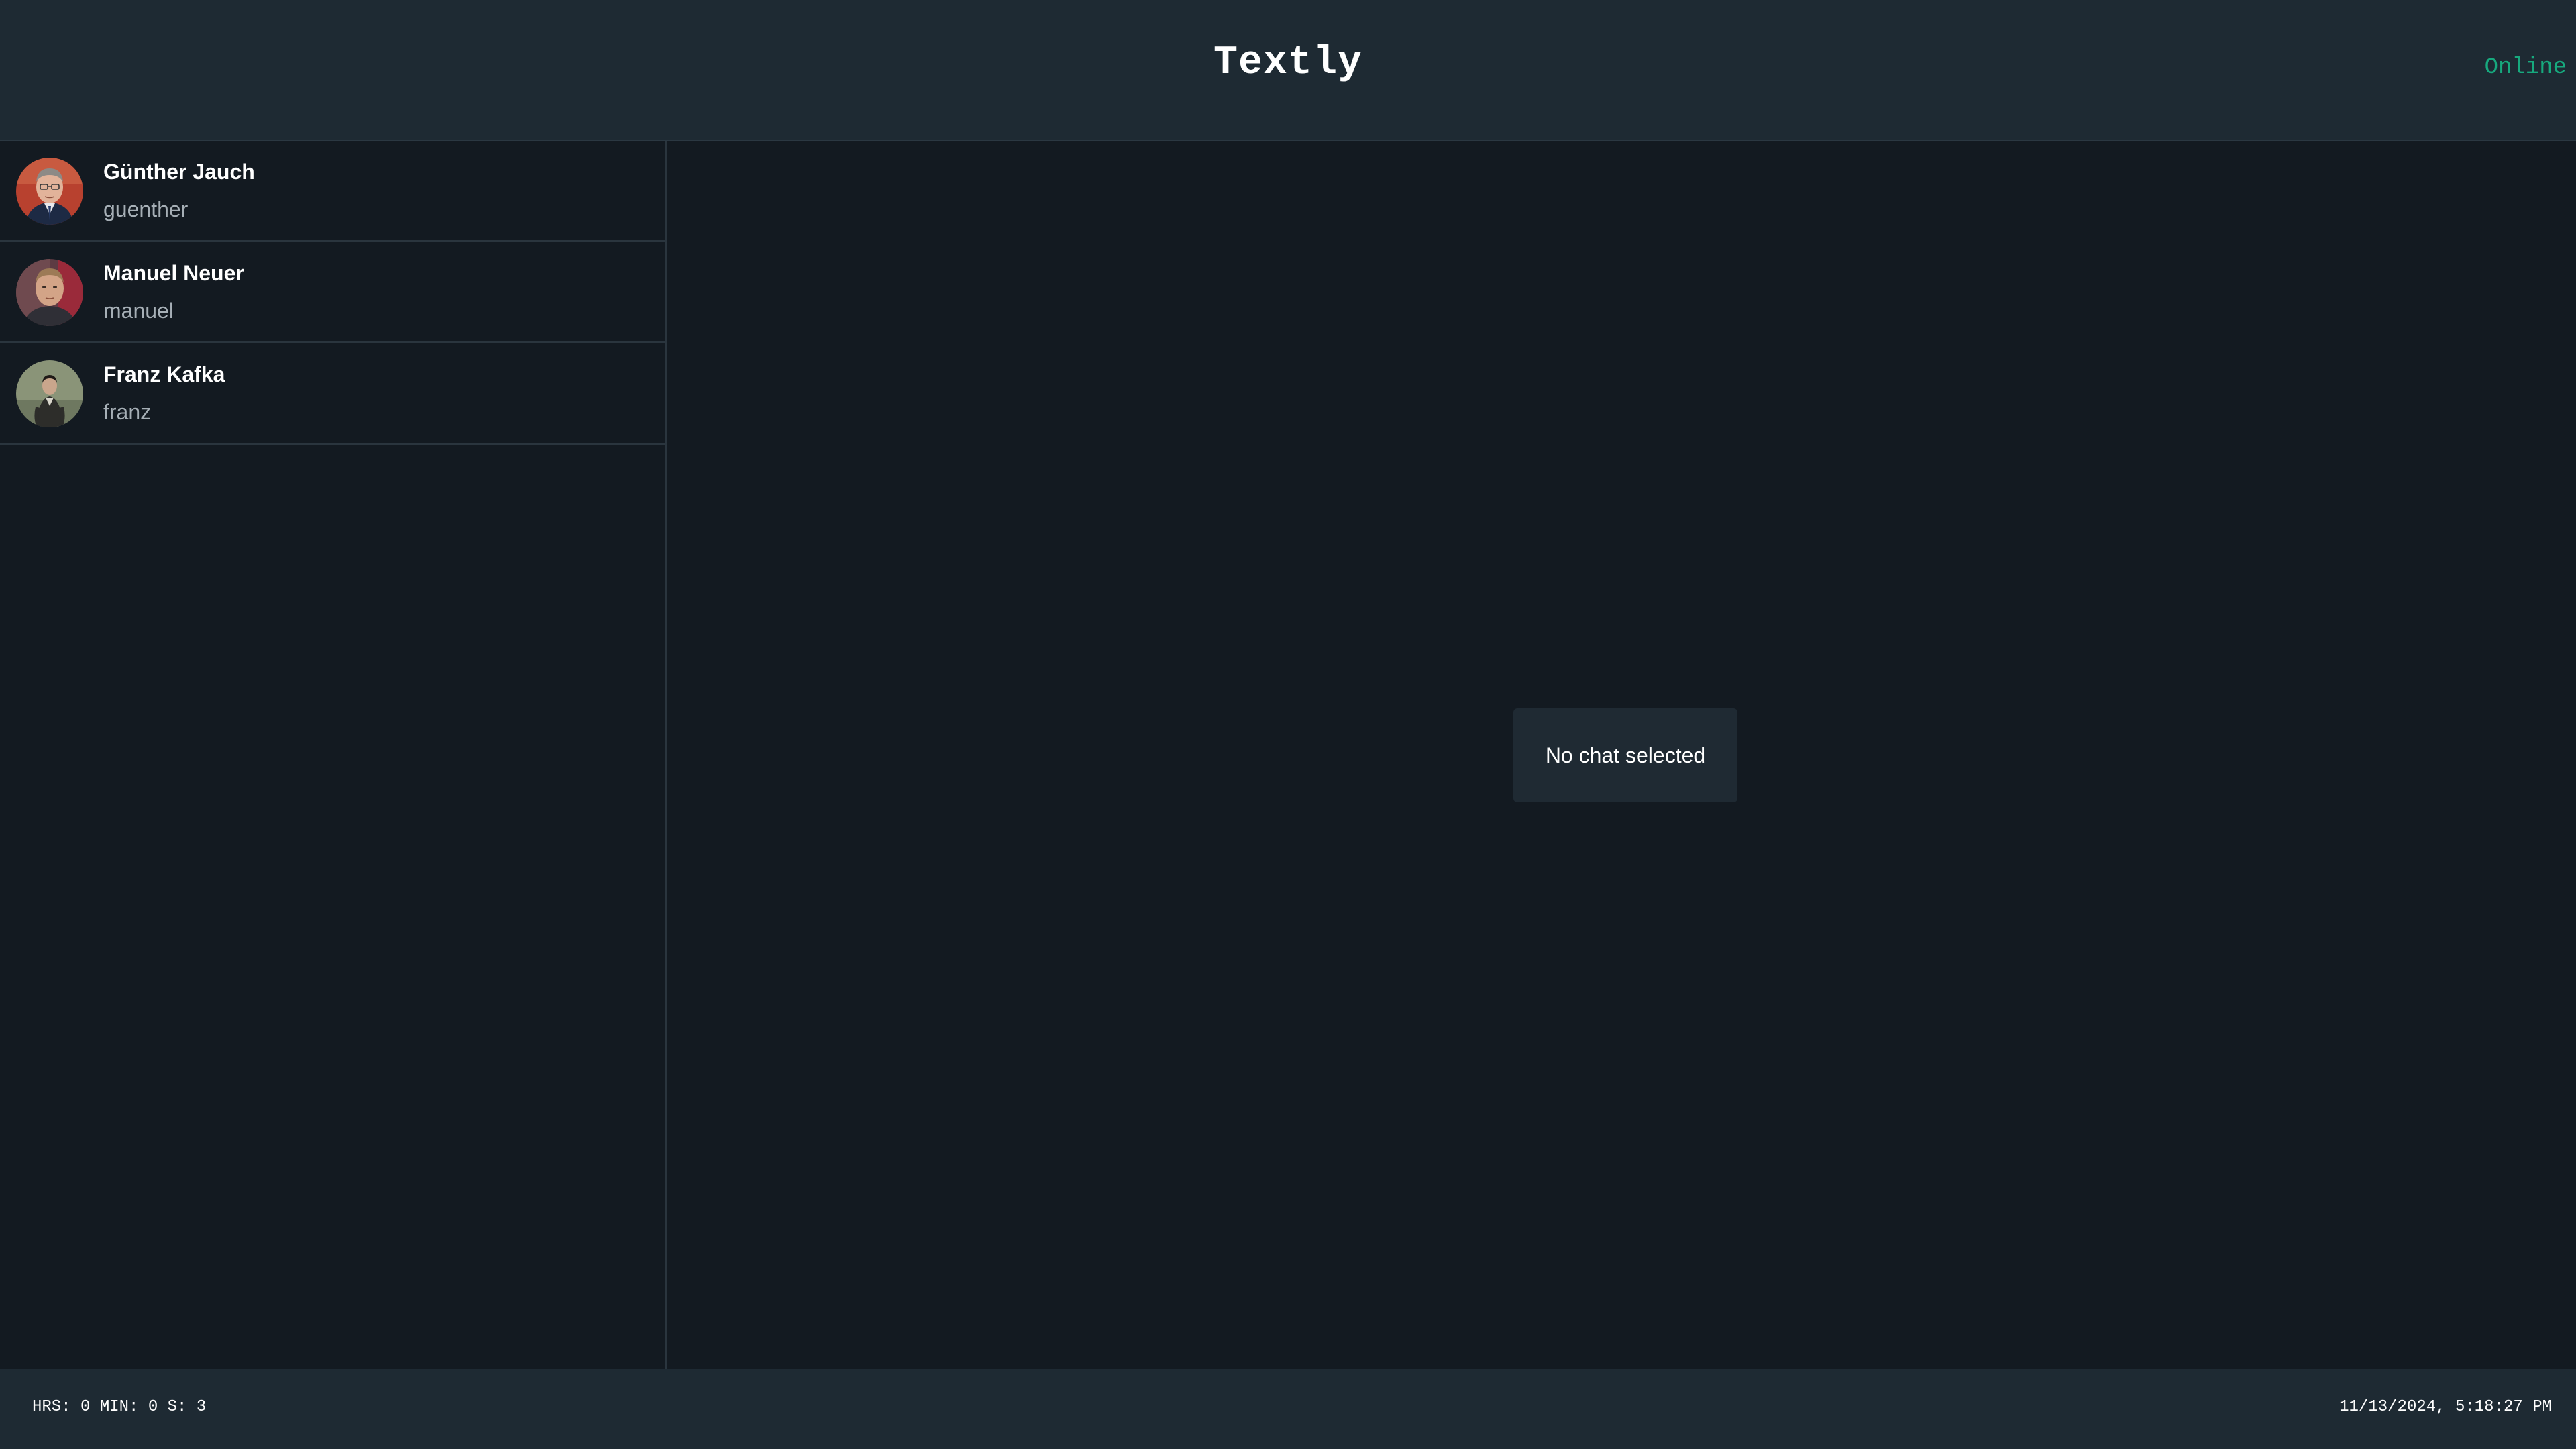  What do you see at coordinates (146, 209) in the screenshot?
I see `contact-username: guenther` at bounding box center [146, 209].